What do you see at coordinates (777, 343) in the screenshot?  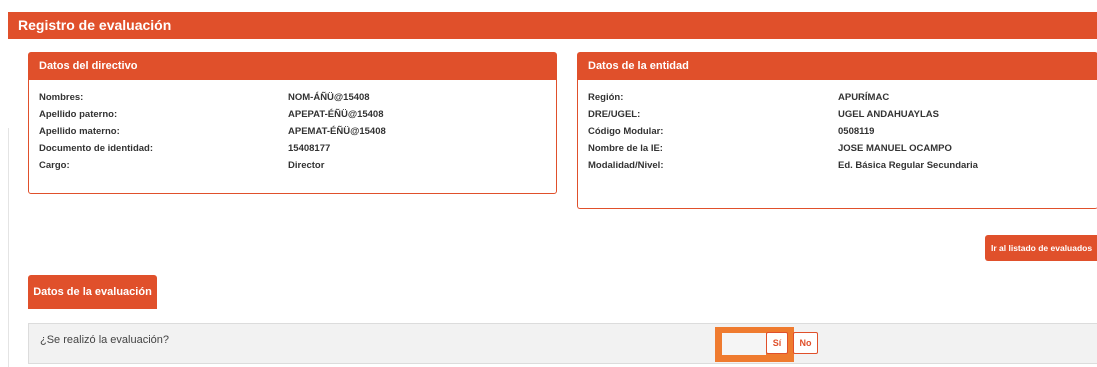 I see `yes-button: Sí` at bounding box center [777, 343].